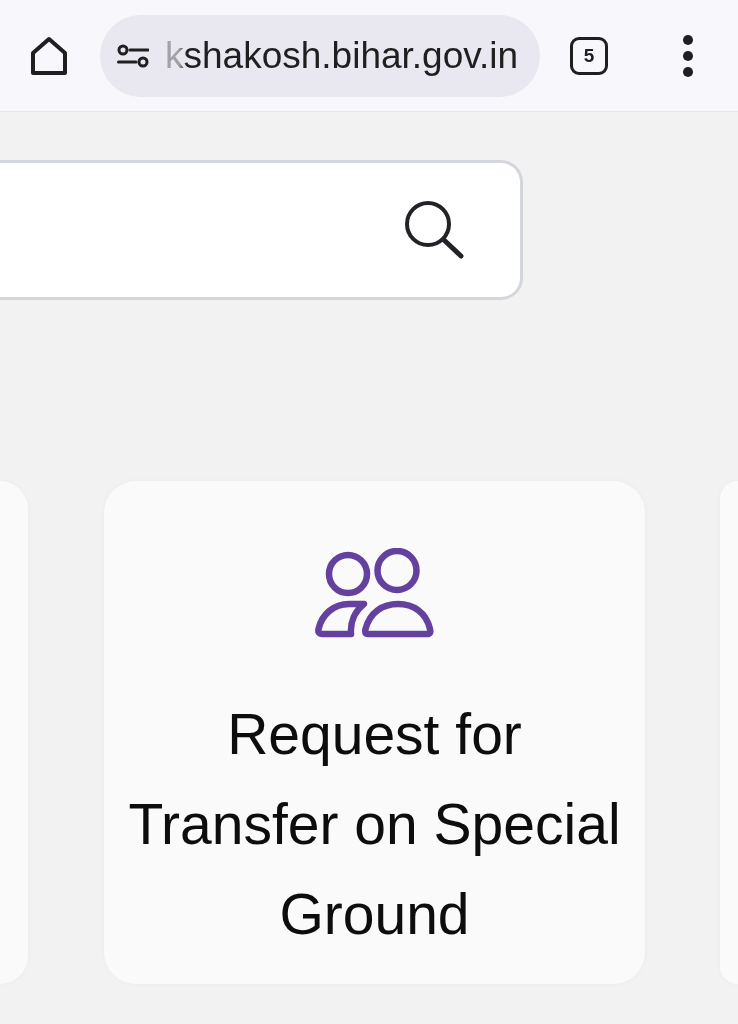  Describe the element at coordinates (434, 230) in the screenshot. I see `search-icon` at that location.